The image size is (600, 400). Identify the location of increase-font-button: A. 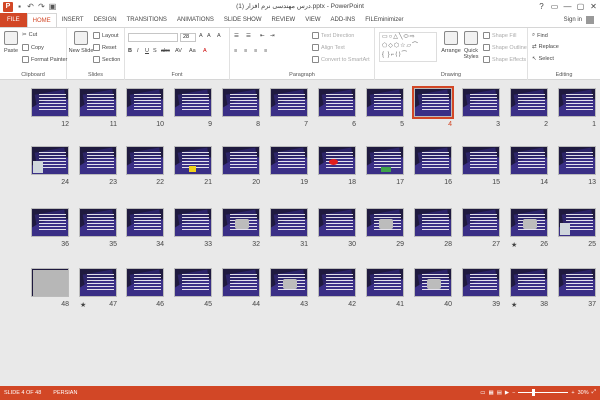
(201, 36).